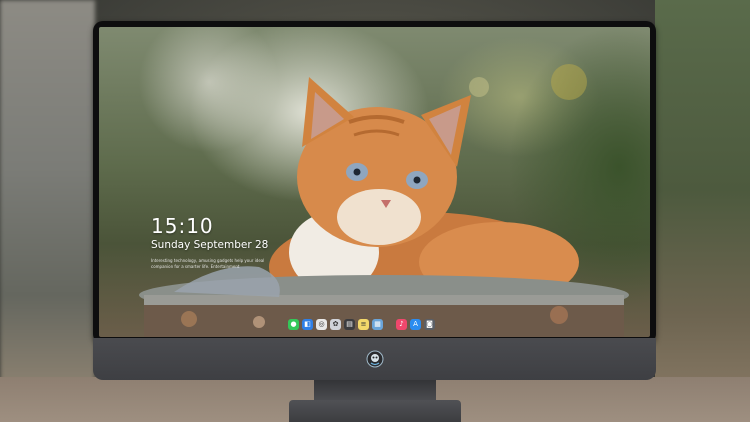 This screenshot has height=422, width=750. Describe the element at coordinates (307, 324) in the screenshot. I see `finder-icon: ◧` at that location.